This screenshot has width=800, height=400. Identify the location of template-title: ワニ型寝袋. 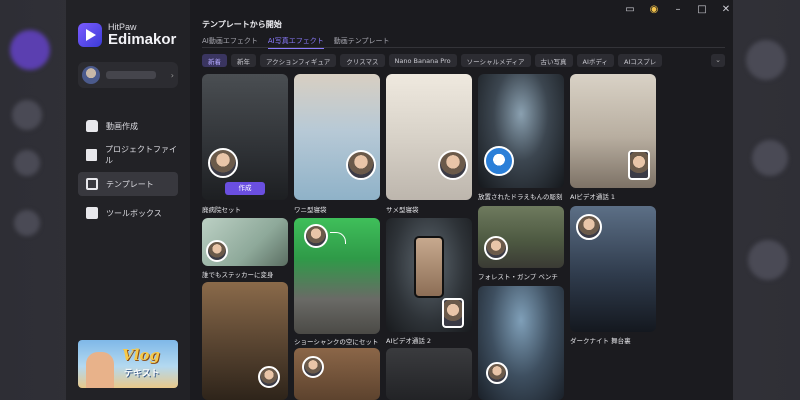
(310, 210).